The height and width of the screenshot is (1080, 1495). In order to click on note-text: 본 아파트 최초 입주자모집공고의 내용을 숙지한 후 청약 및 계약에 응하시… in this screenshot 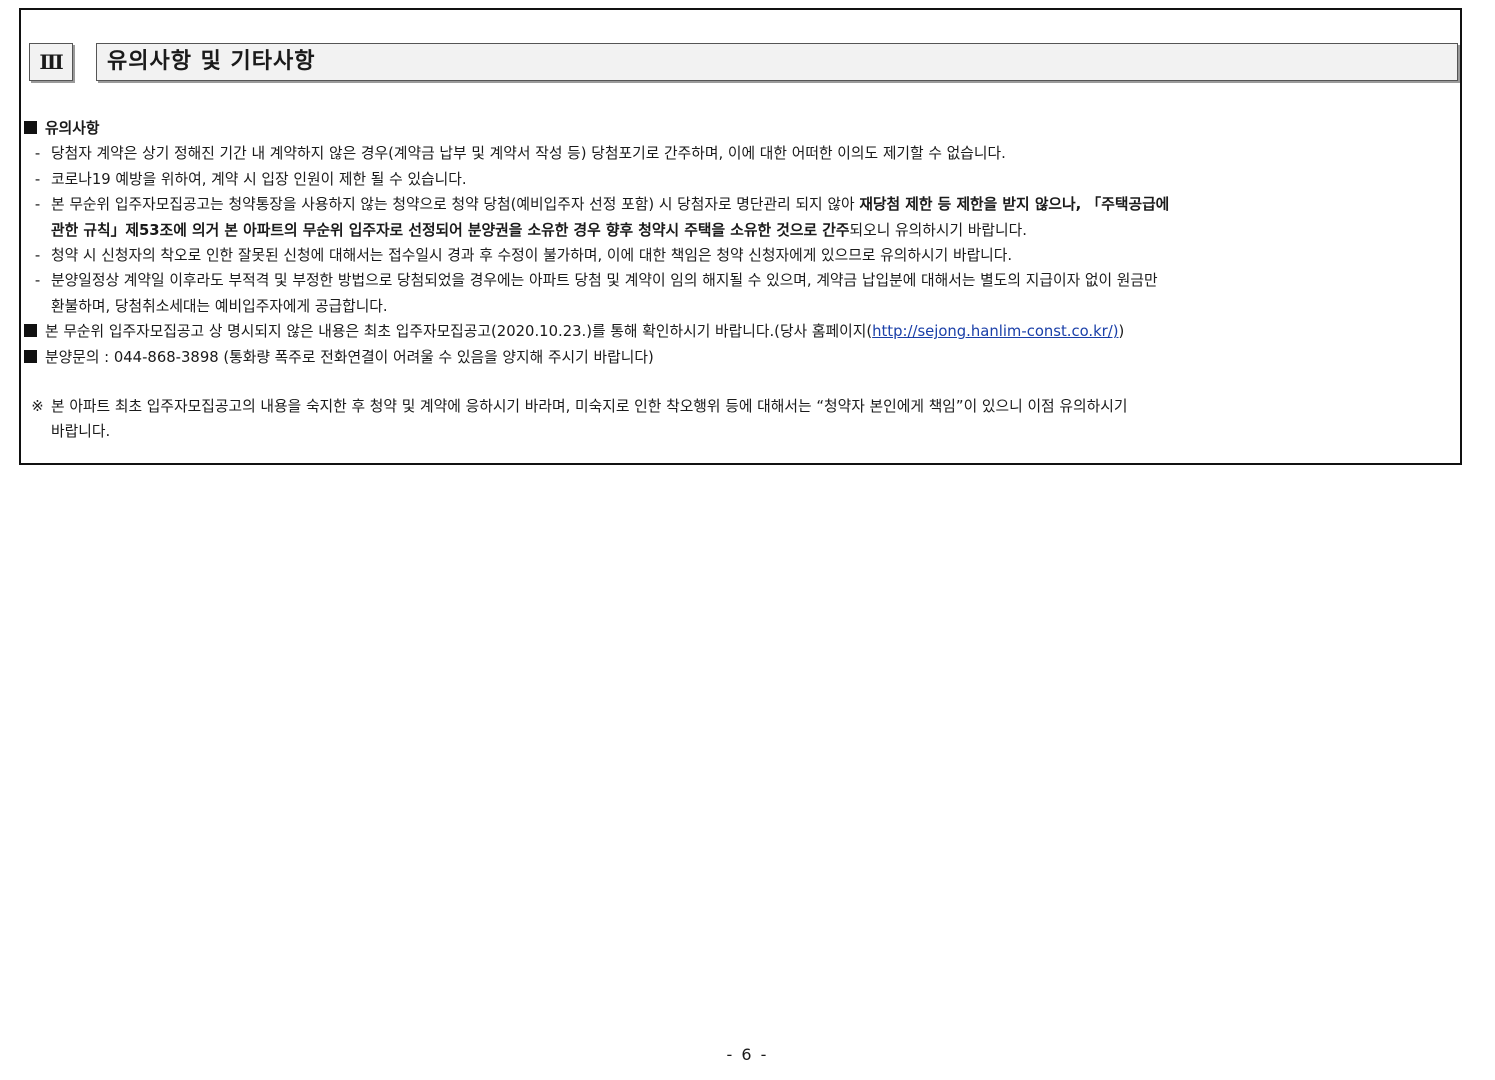, I will do `click(589, 407)`.